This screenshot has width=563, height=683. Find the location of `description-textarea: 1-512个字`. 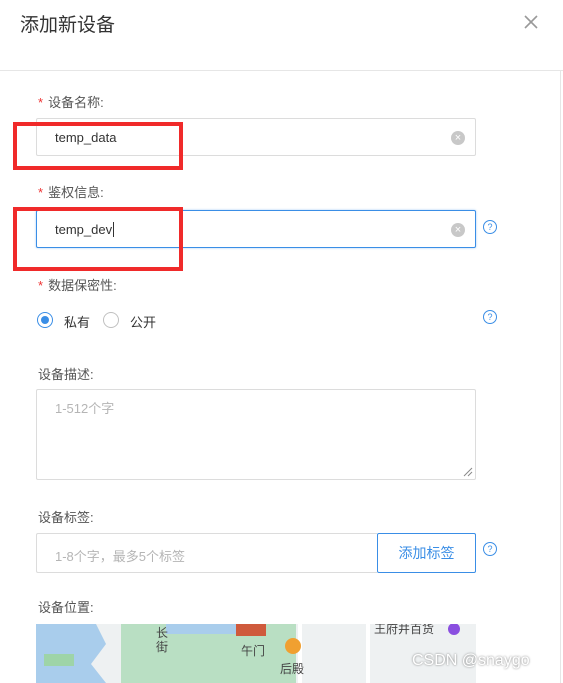

description-textarea: 1-512个字 is located at coordinates (256, 434).